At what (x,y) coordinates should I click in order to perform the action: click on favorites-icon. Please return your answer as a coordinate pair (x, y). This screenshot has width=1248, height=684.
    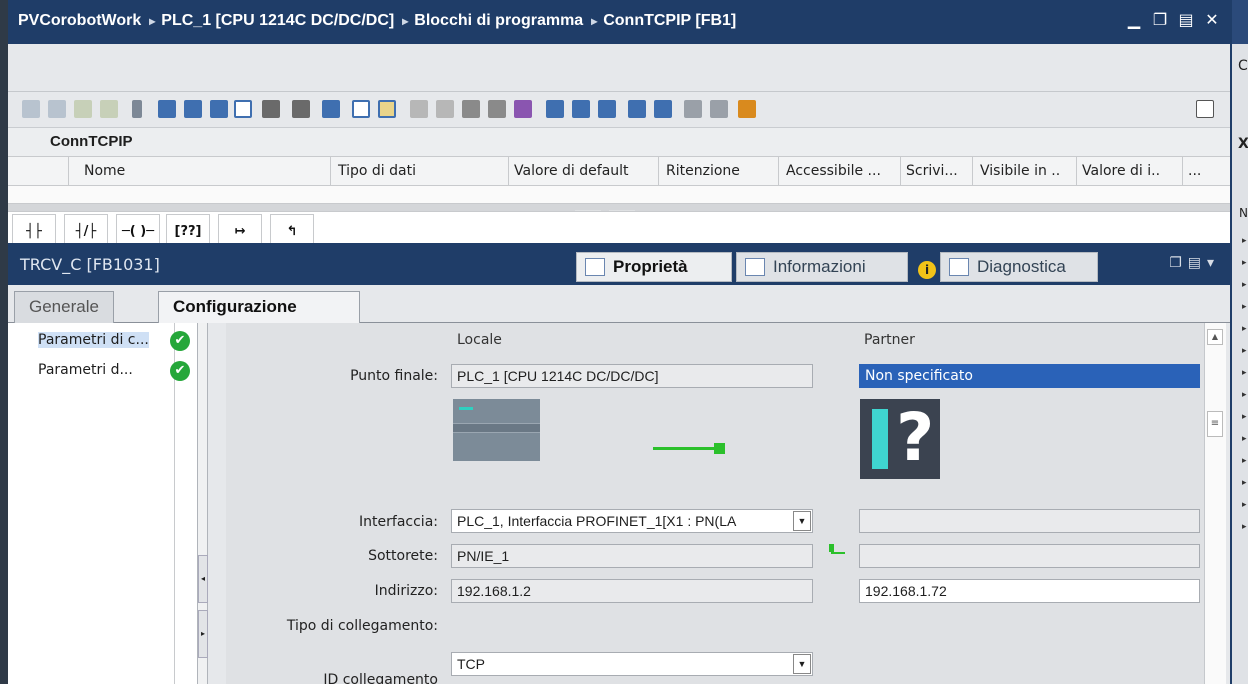
    Looking at the image, I should click on (219, 109).